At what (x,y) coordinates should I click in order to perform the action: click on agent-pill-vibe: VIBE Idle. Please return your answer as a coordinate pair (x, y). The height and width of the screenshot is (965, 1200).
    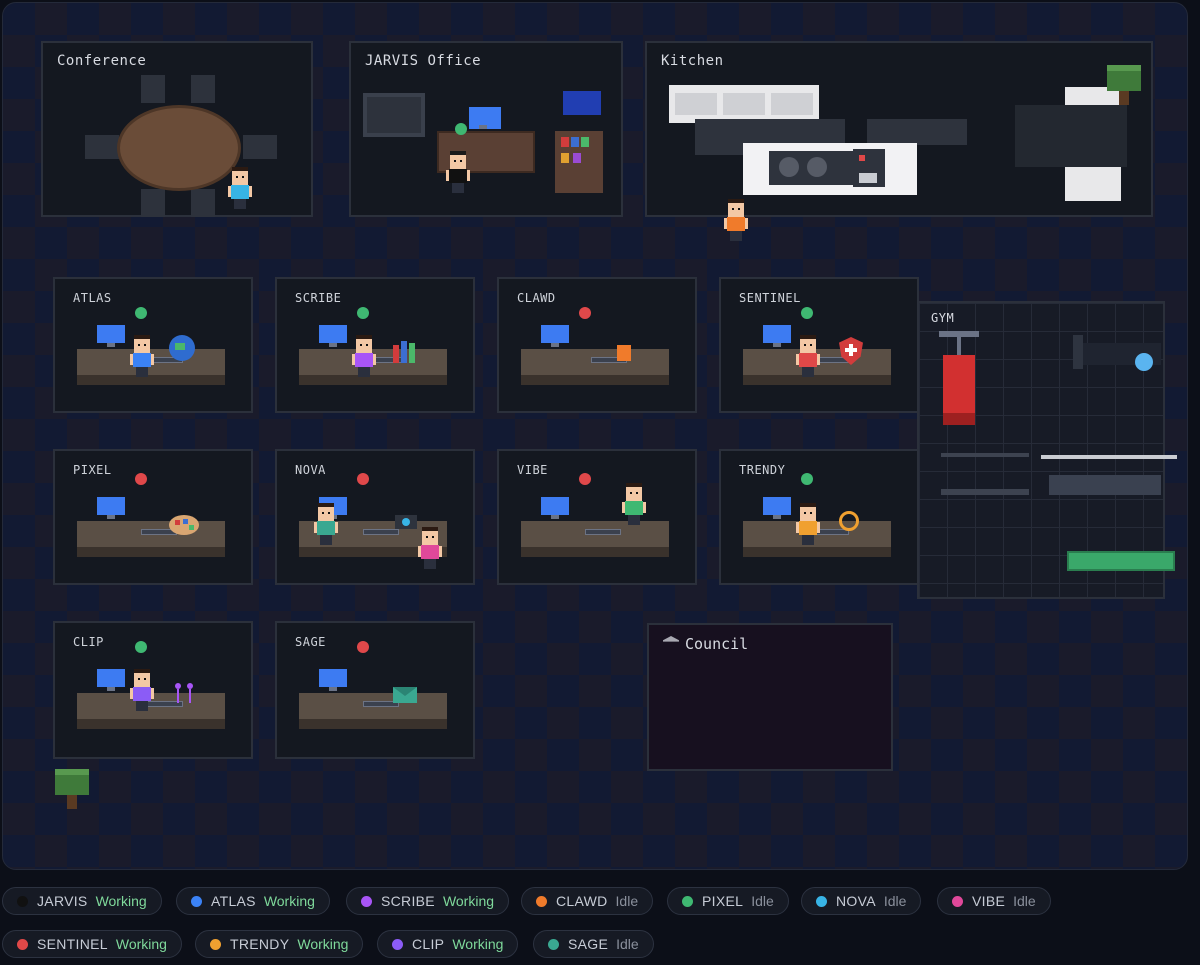
    Looking at the image, I should click on (994, 901).